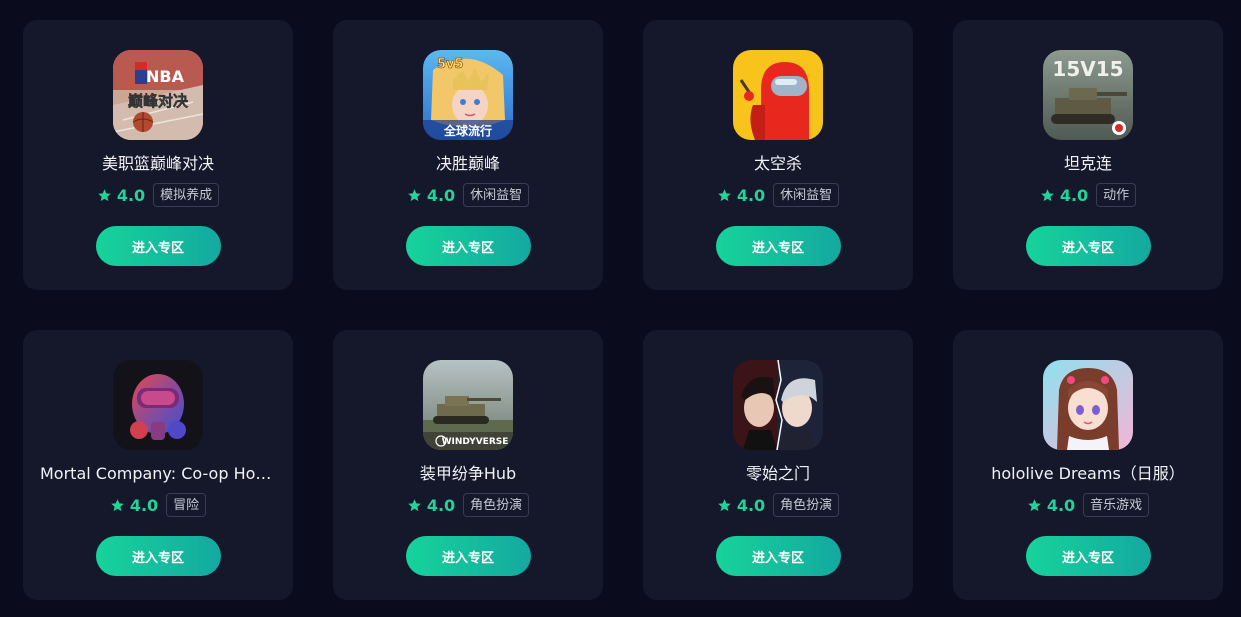 Image resolution: width=1241 pixels, height=617 pixels. What do you see at coordinates (1087, 163) in the screenshot?
I see `game-title: 坦克连` at bounding box center [1087, 163].